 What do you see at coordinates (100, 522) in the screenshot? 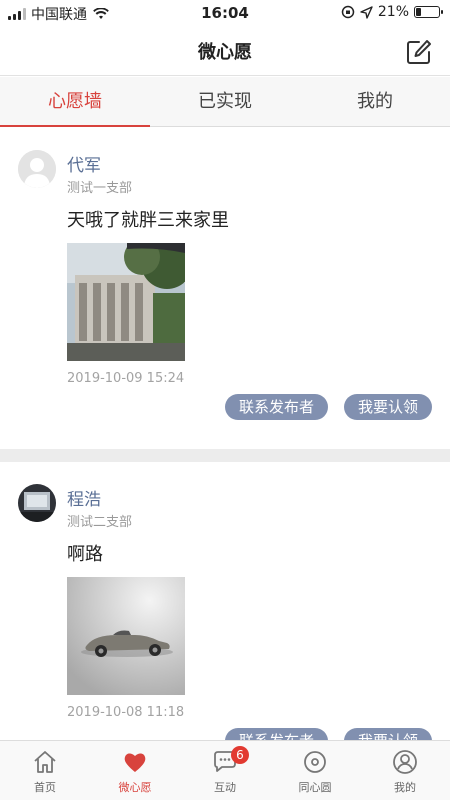
I see `author-branch: 测试二支部` at bounding box center [100, 522].